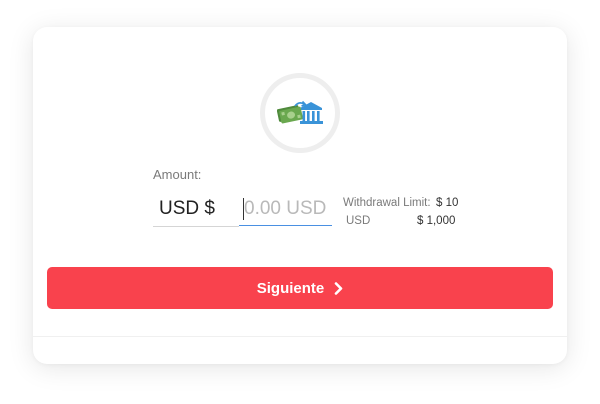 This screenshot has height=404, width=600. I want to click on amount-input, so click(285, 209).